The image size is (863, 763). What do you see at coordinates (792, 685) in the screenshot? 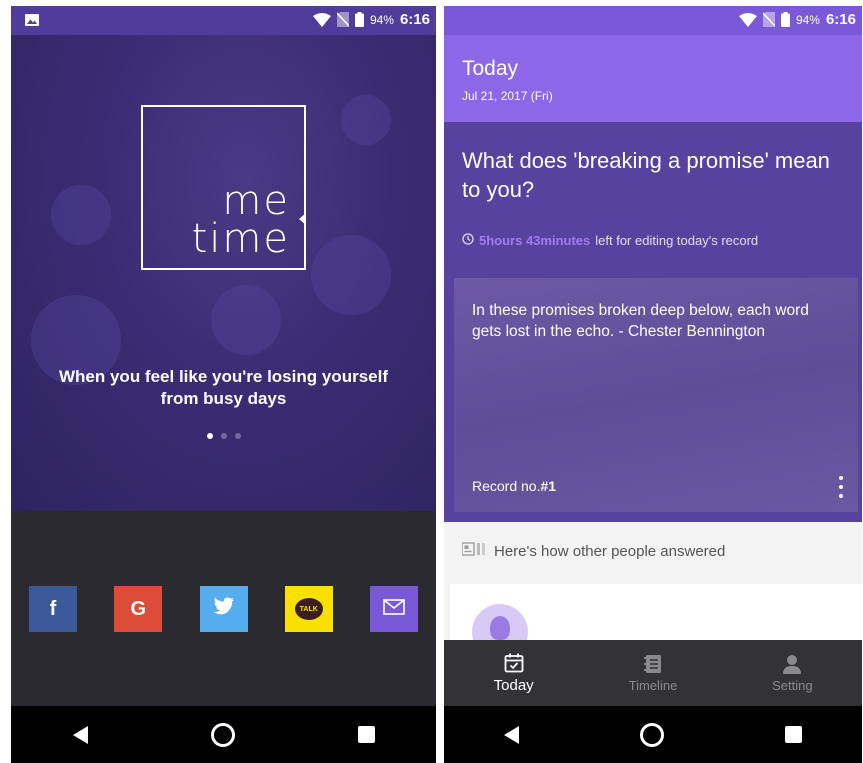
I see `tab-setting-label: Setting` at bounding box center [792, 685].